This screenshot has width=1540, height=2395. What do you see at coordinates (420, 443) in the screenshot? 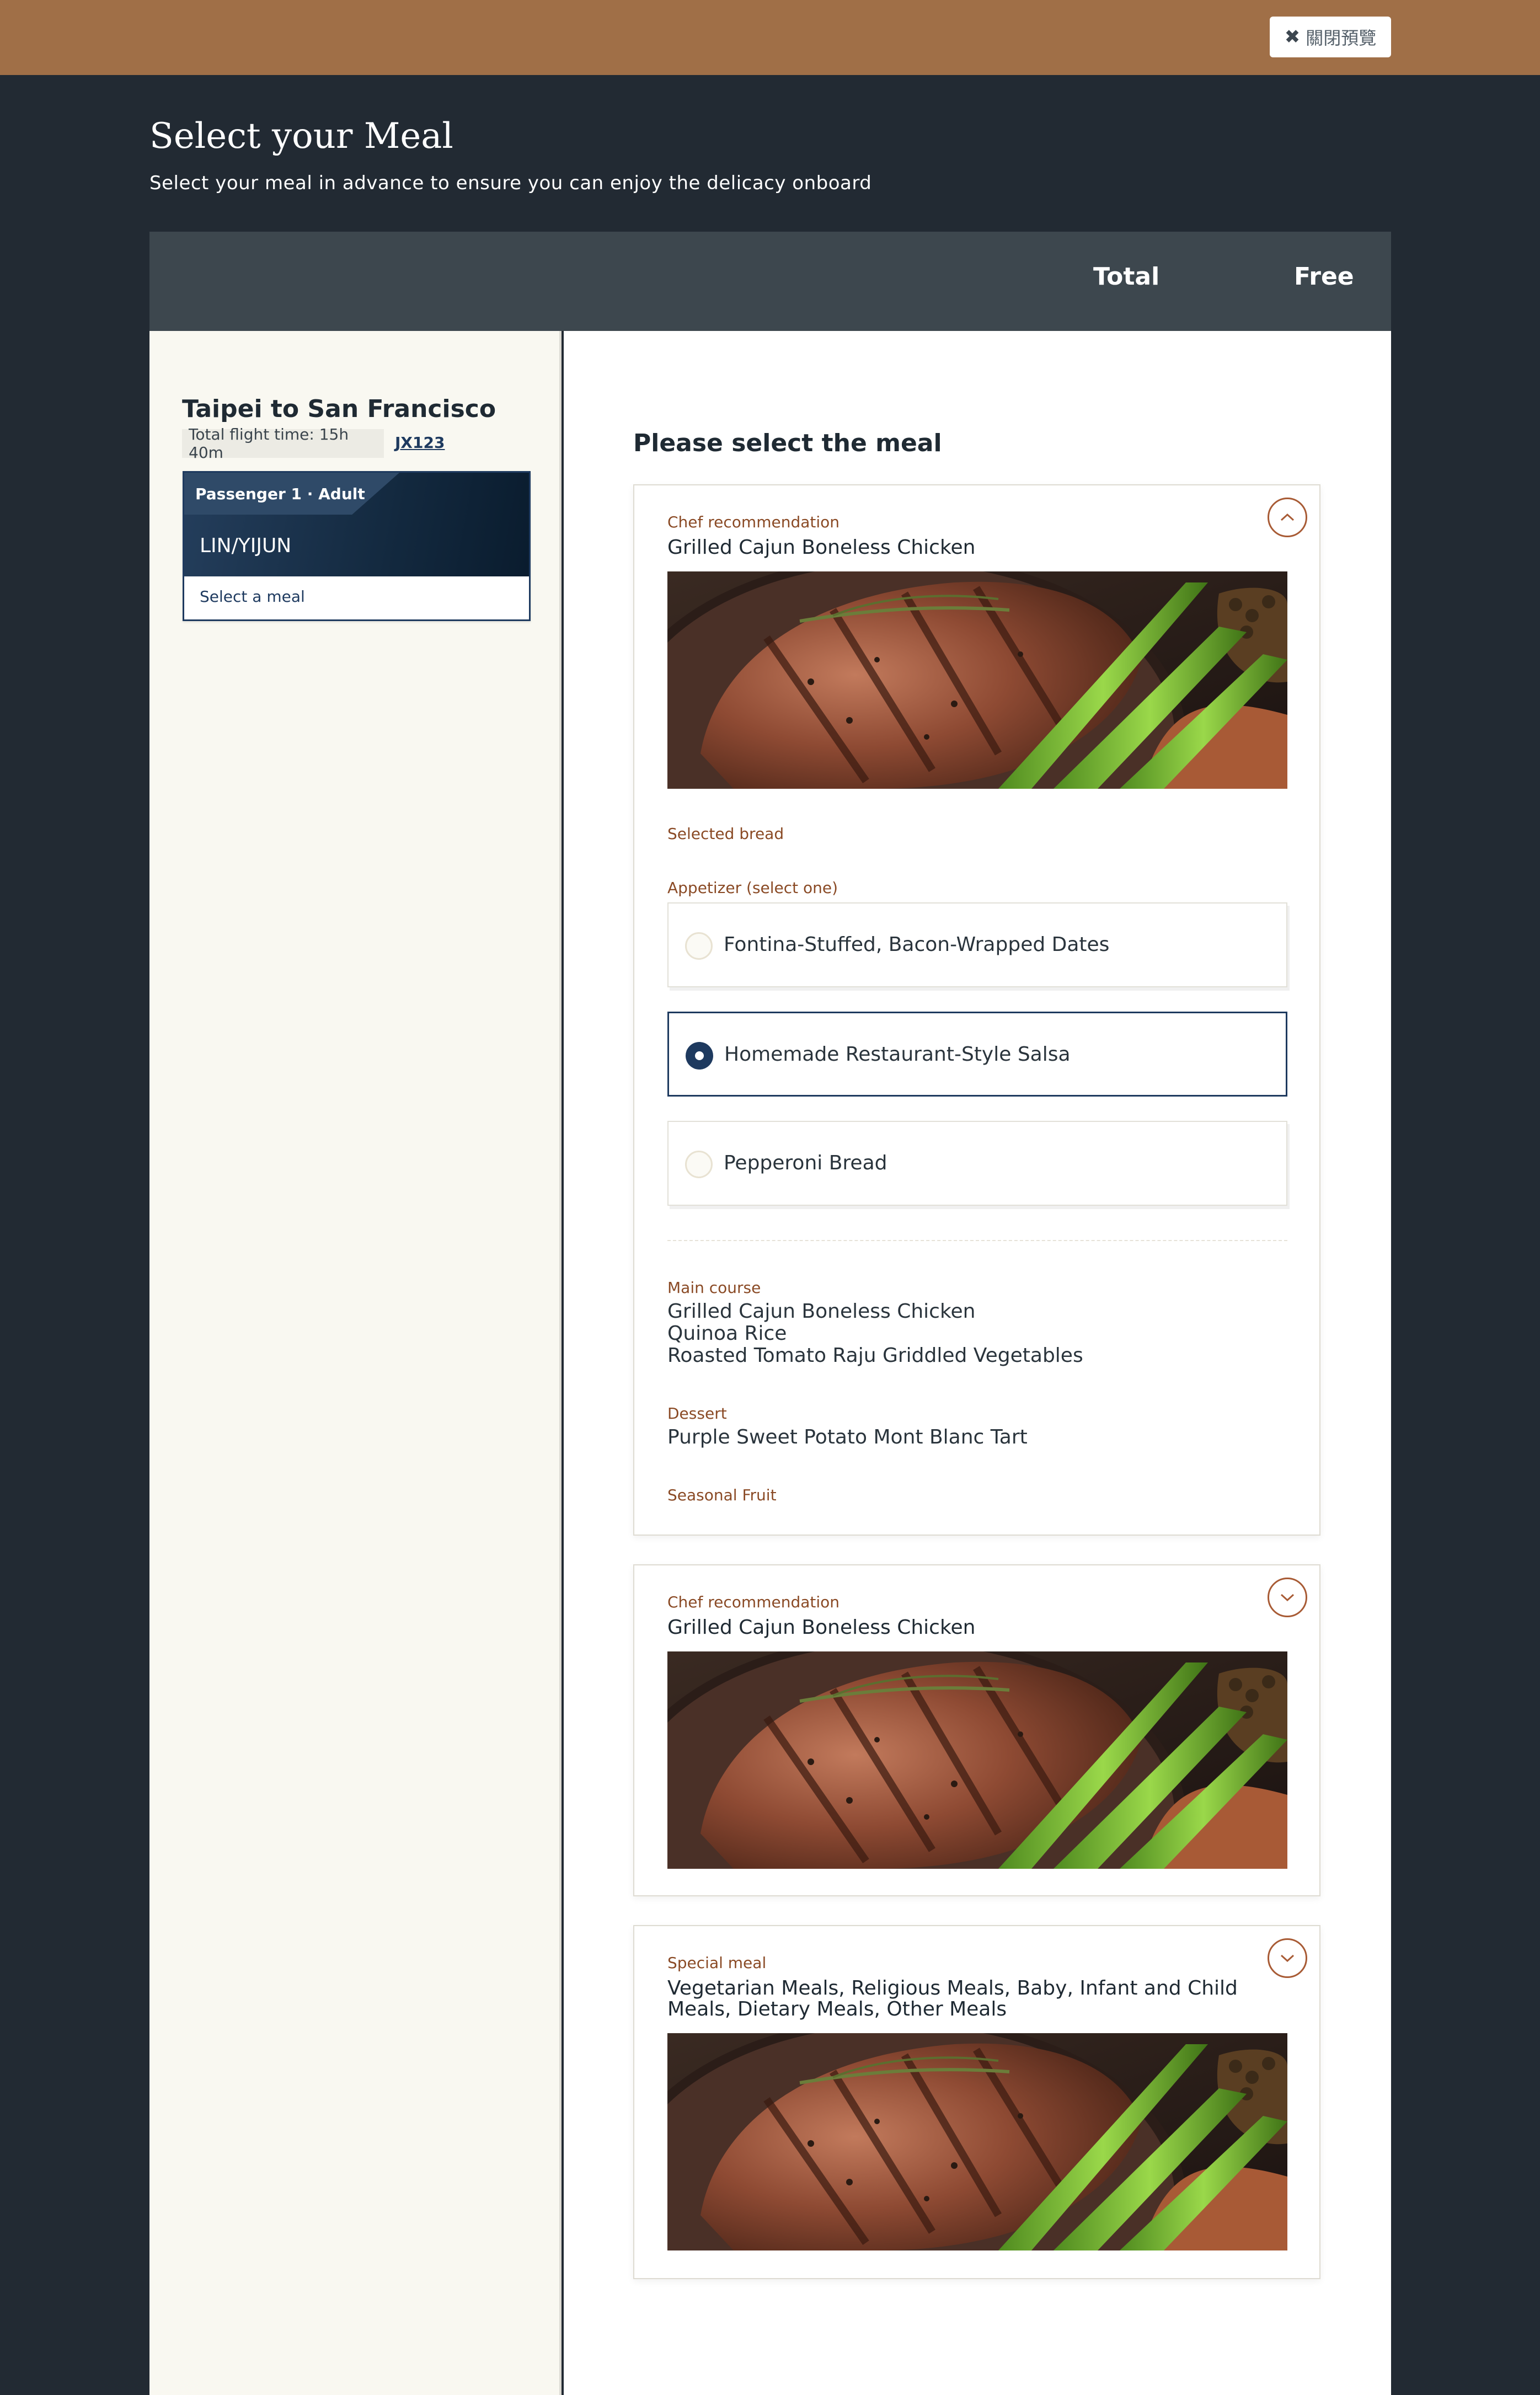
I see `flight-number-link: JX123` at bounding box center [420, 443].